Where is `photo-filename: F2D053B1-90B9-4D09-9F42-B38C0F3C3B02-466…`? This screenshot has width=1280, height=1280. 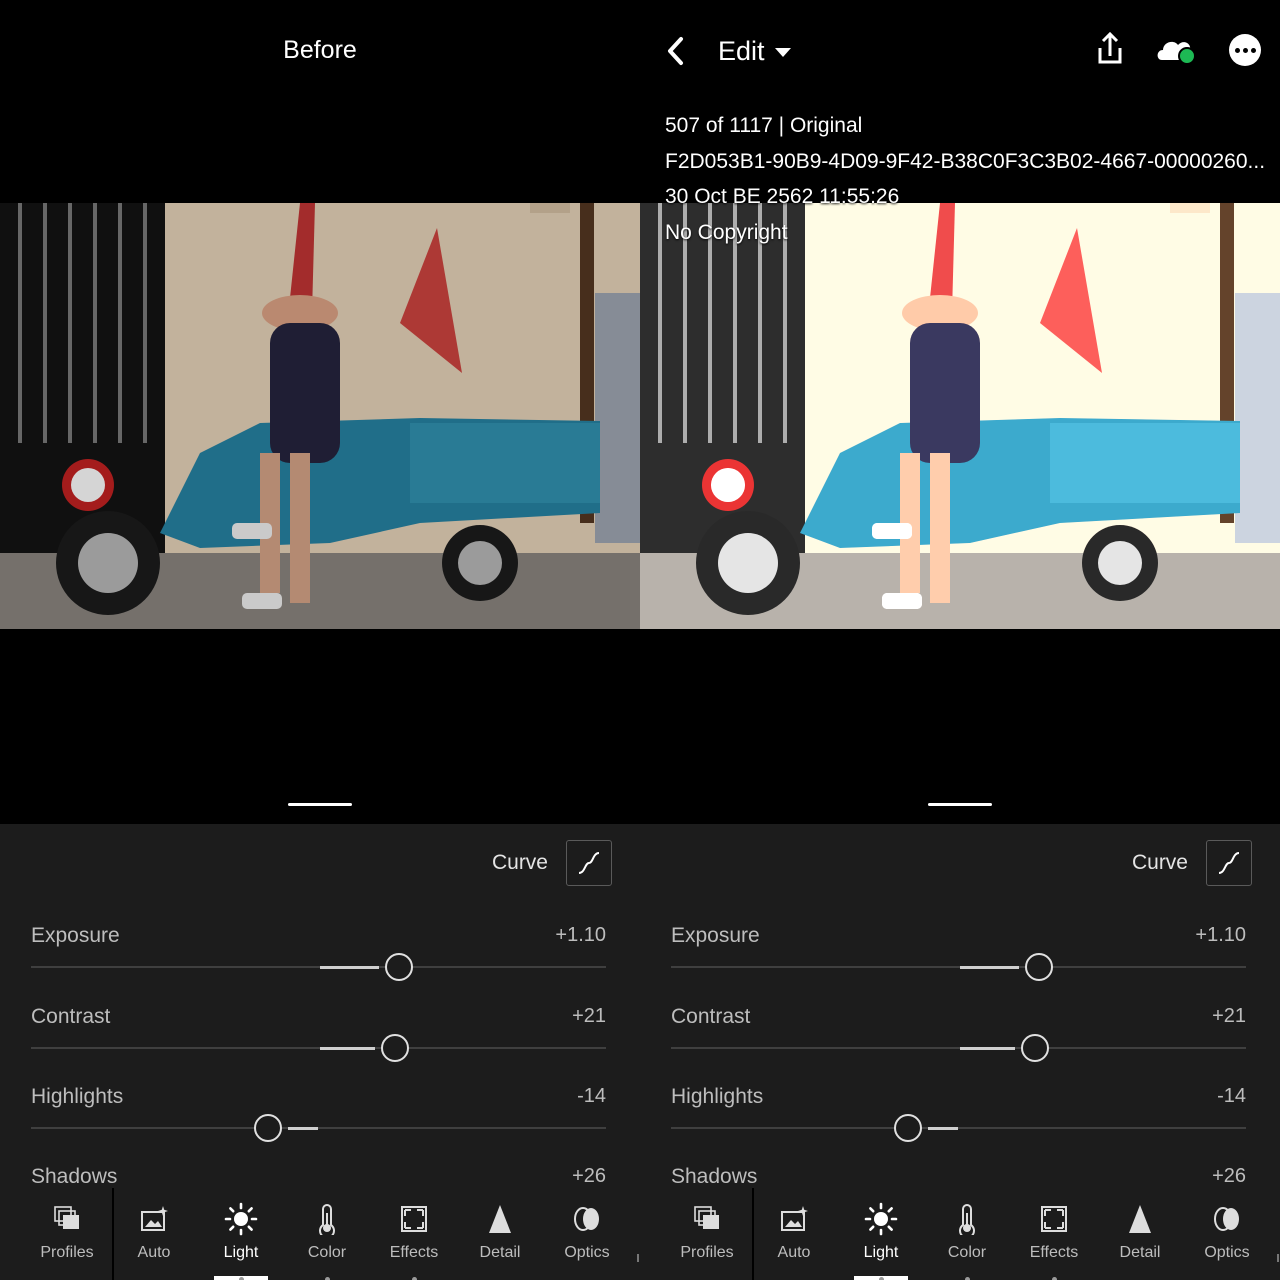 photo-filename: F2D053B1-90B9-4D09-9F42-B38C0F3C3B02-466… is located at coordinates (965, 161).